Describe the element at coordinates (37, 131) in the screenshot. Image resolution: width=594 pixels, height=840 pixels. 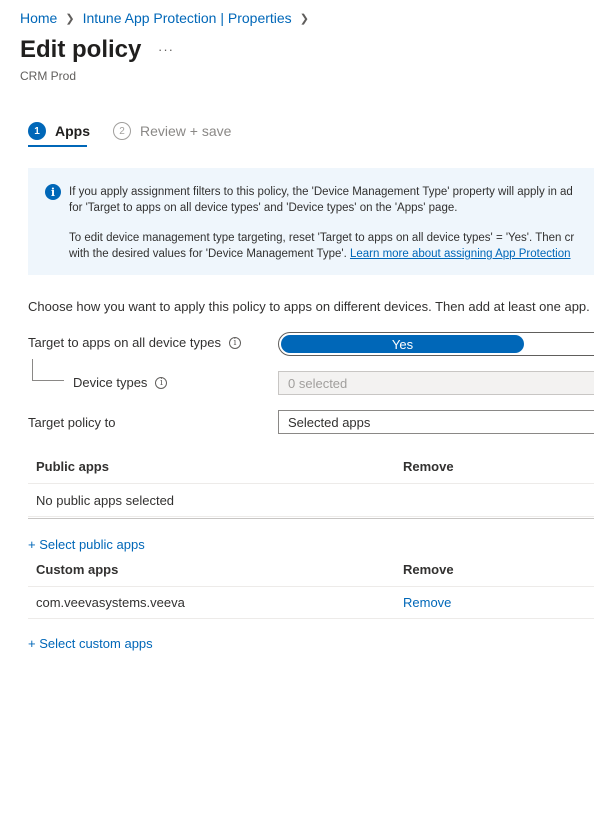
I see `step-number-badge: 1` at that location.